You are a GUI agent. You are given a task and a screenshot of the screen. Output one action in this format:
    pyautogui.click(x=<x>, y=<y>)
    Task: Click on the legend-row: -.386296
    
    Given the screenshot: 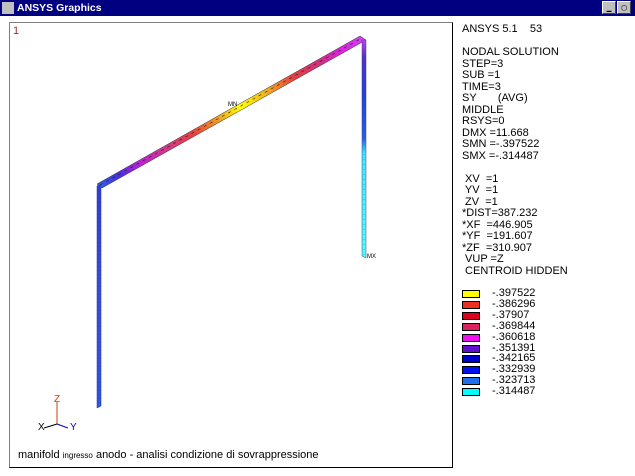 What is the action you would take?
    pyautogui.click(x=542, y=304)
    